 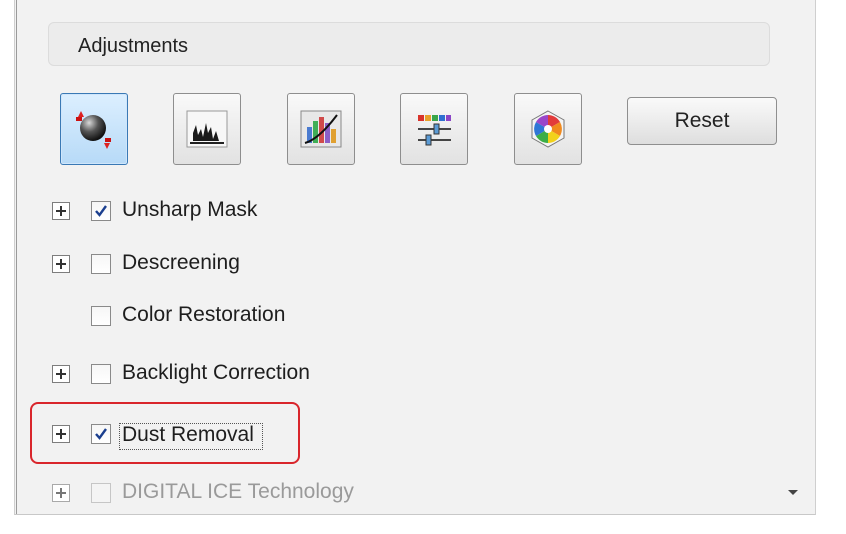 I want to click on tone-correction-icon, so click(x=321, y=129).